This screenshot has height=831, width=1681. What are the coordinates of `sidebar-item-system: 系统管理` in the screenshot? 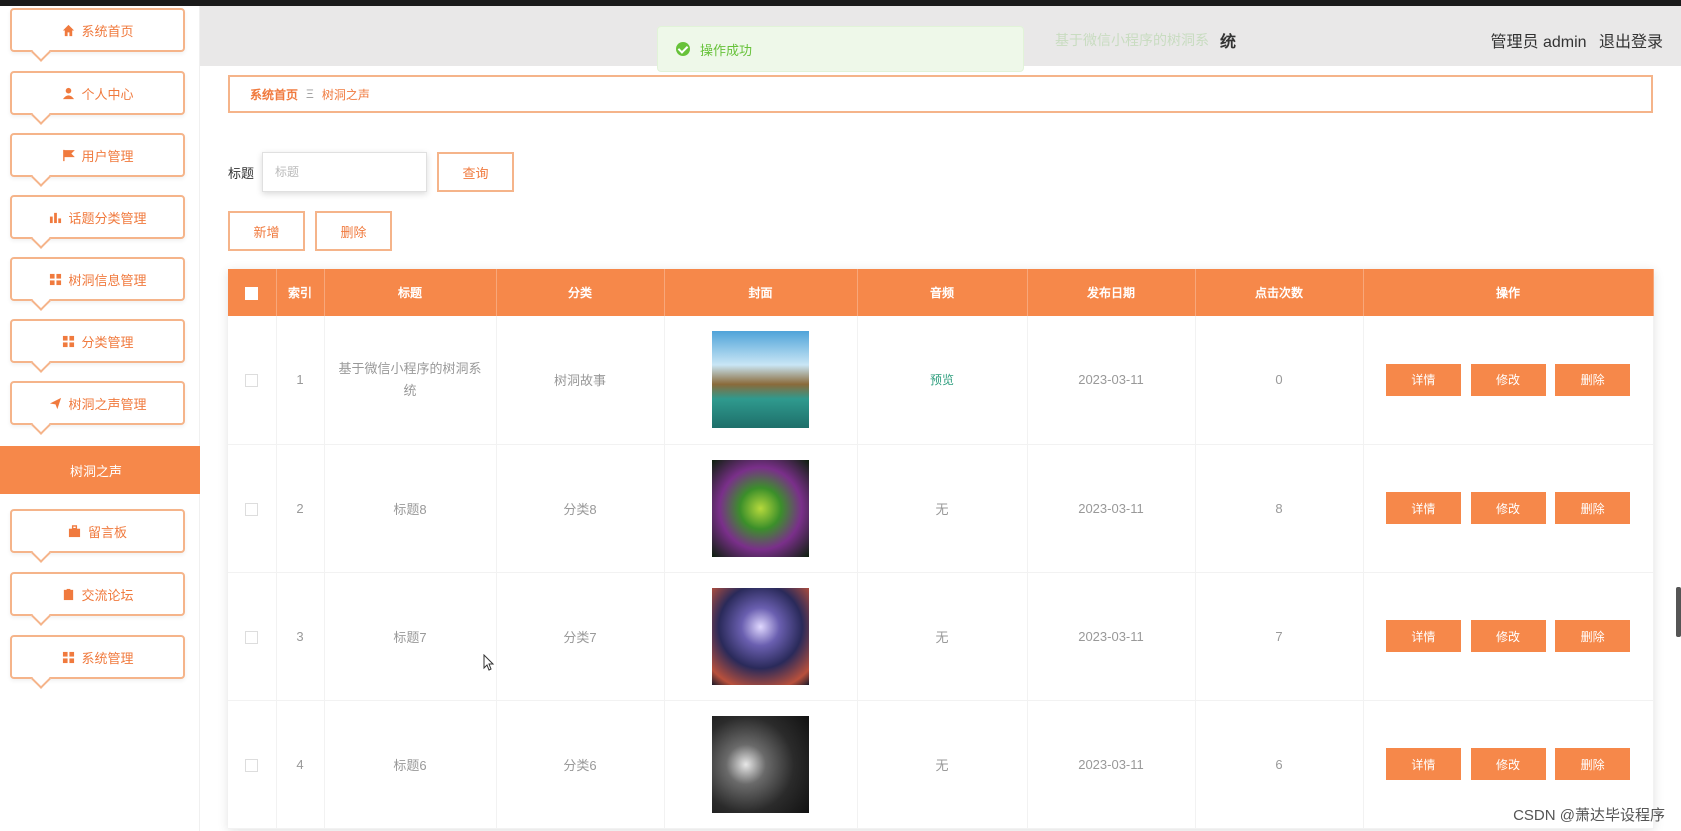 It's located at (97, 657).